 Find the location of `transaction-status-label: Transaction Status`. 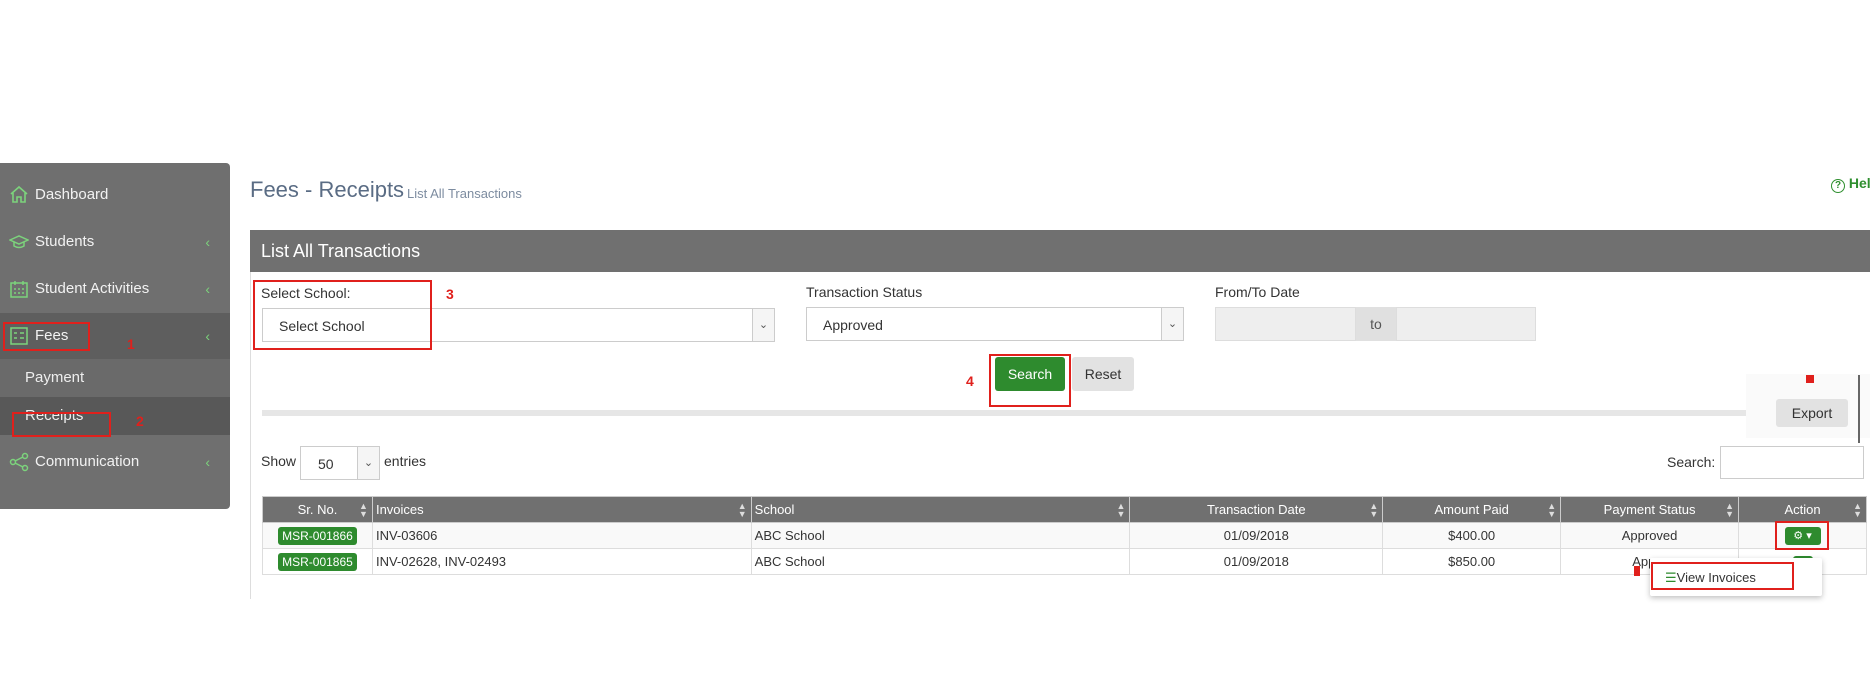

transaction-status-label: Transaction Status is located at coordinates (864, 292).